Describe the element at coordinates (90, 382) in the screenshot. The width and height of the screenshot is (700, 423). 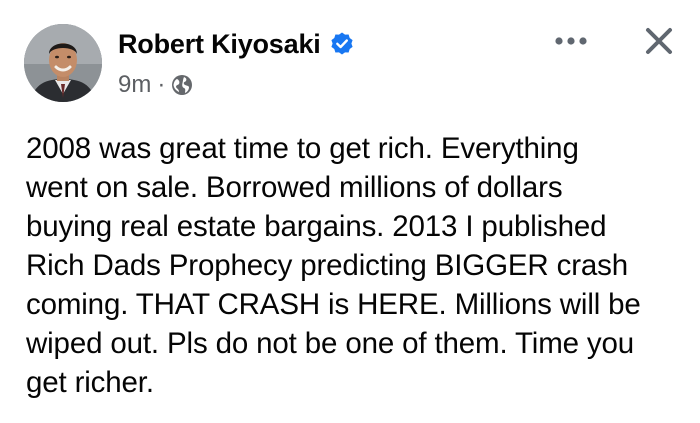
I see `post-body-line: get richer.` at that location.